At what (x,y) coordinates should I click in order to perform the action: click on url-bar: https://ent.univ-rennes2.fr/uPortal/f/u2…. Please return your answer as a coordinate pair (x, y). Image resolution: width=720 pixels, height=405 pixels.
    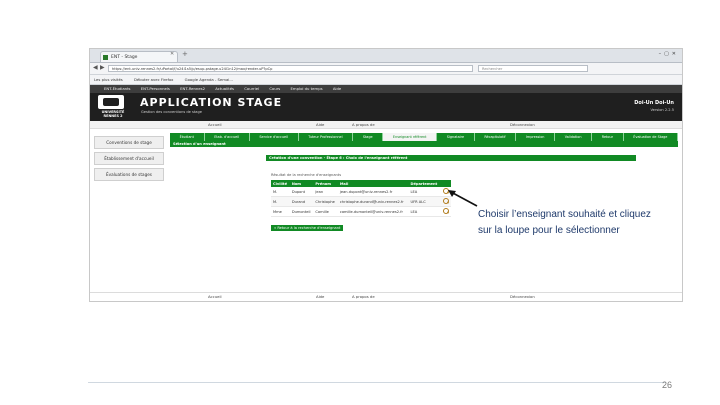
    Looking at the image, I should click on (290, 68).